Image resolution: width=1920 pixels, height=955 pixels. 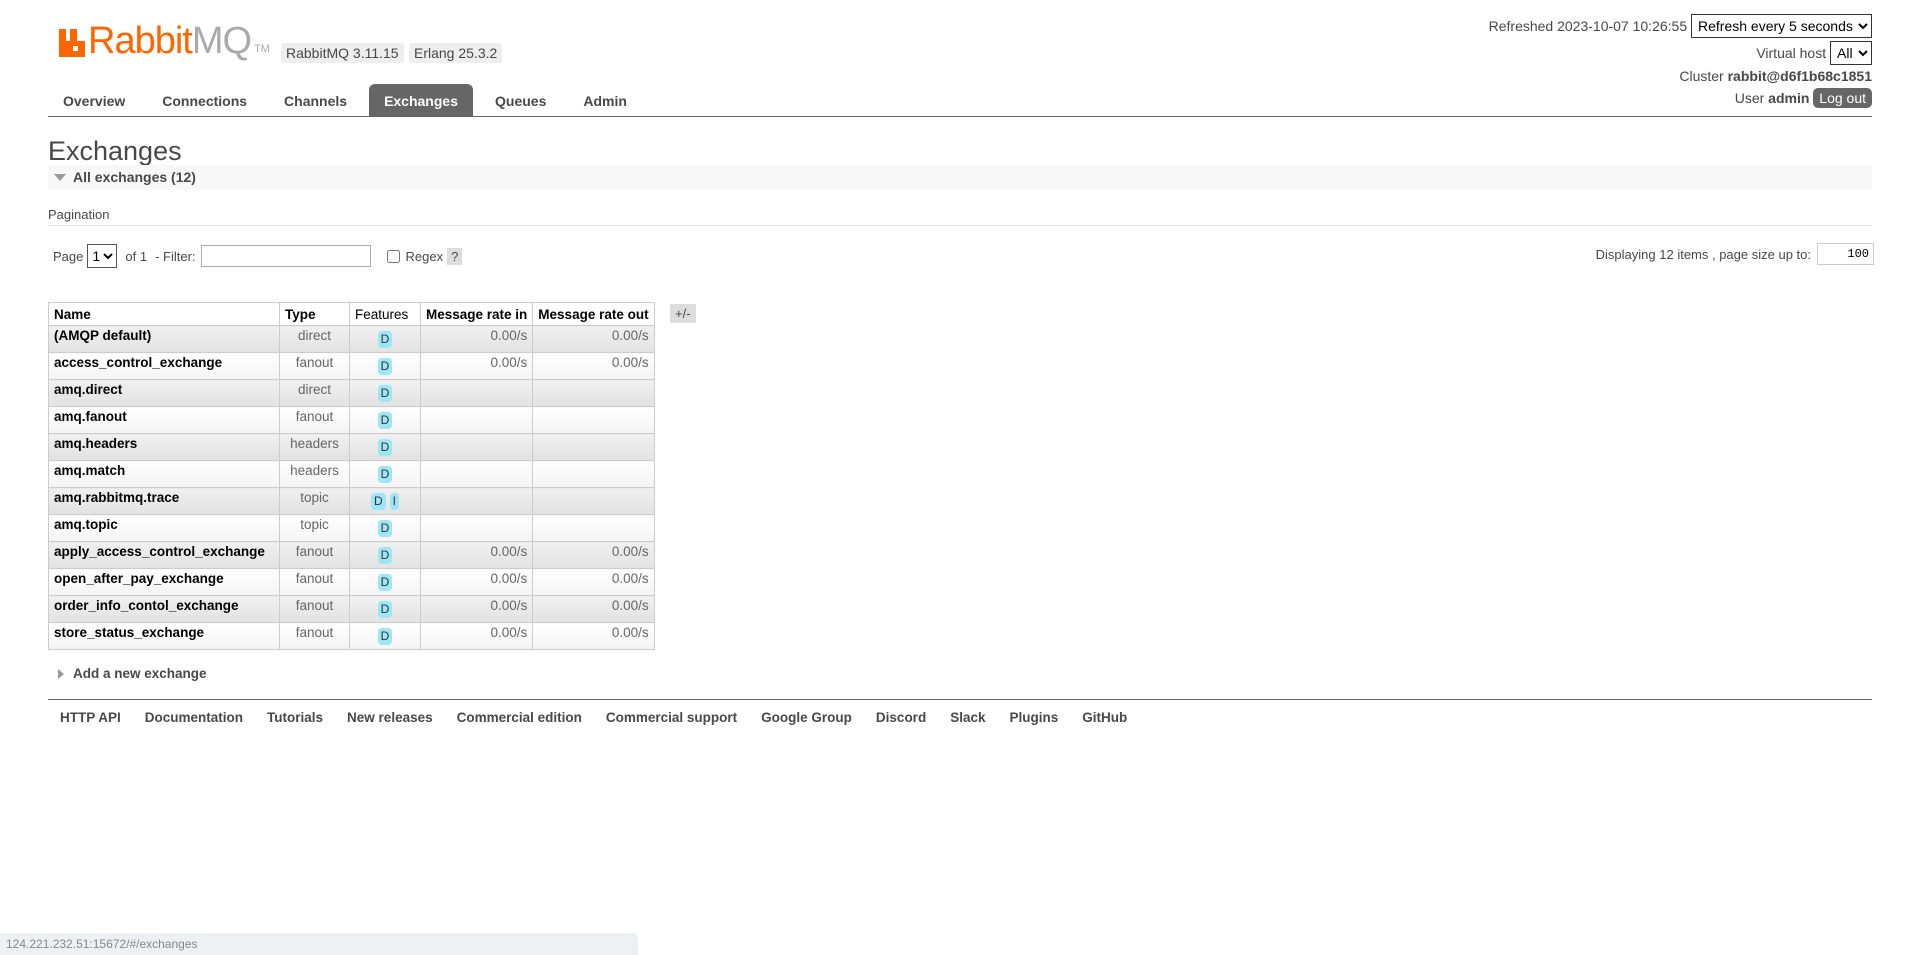 I want to click on regex-help-button: ?, so click(x=455, y=256).